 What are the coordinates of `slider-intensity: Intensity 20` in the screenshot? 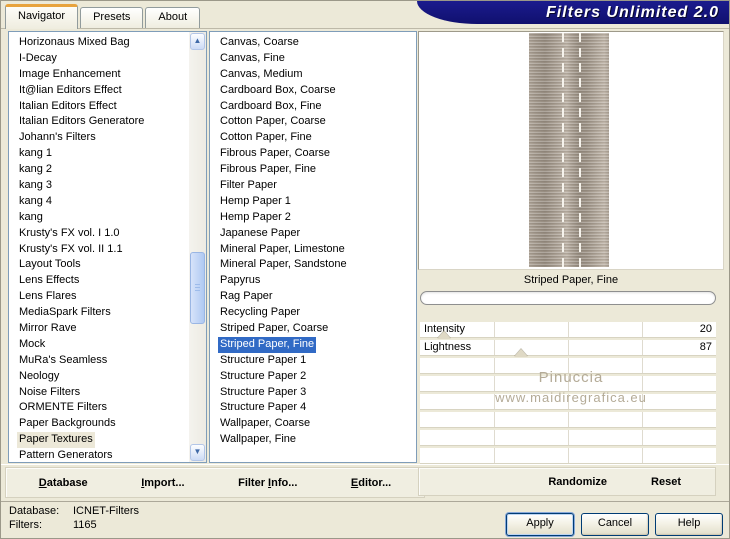 It's located at (568, 330).